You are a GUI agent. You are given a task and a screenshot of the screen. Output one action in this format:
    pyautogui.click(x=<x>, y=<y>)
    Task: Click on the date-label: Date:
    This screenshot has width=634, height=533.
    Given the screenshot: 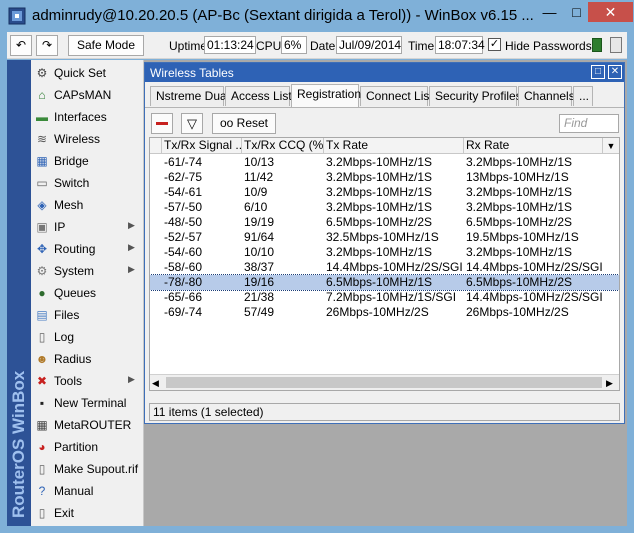 What is the action you would take?
    pyautogui.click(x=324, y=46)
    